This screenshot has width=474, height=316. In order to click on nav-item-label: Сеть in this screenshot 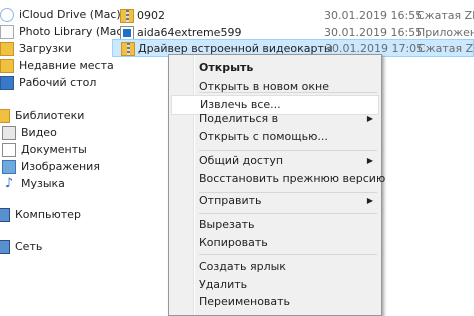, I will do `click(29, 246)`.